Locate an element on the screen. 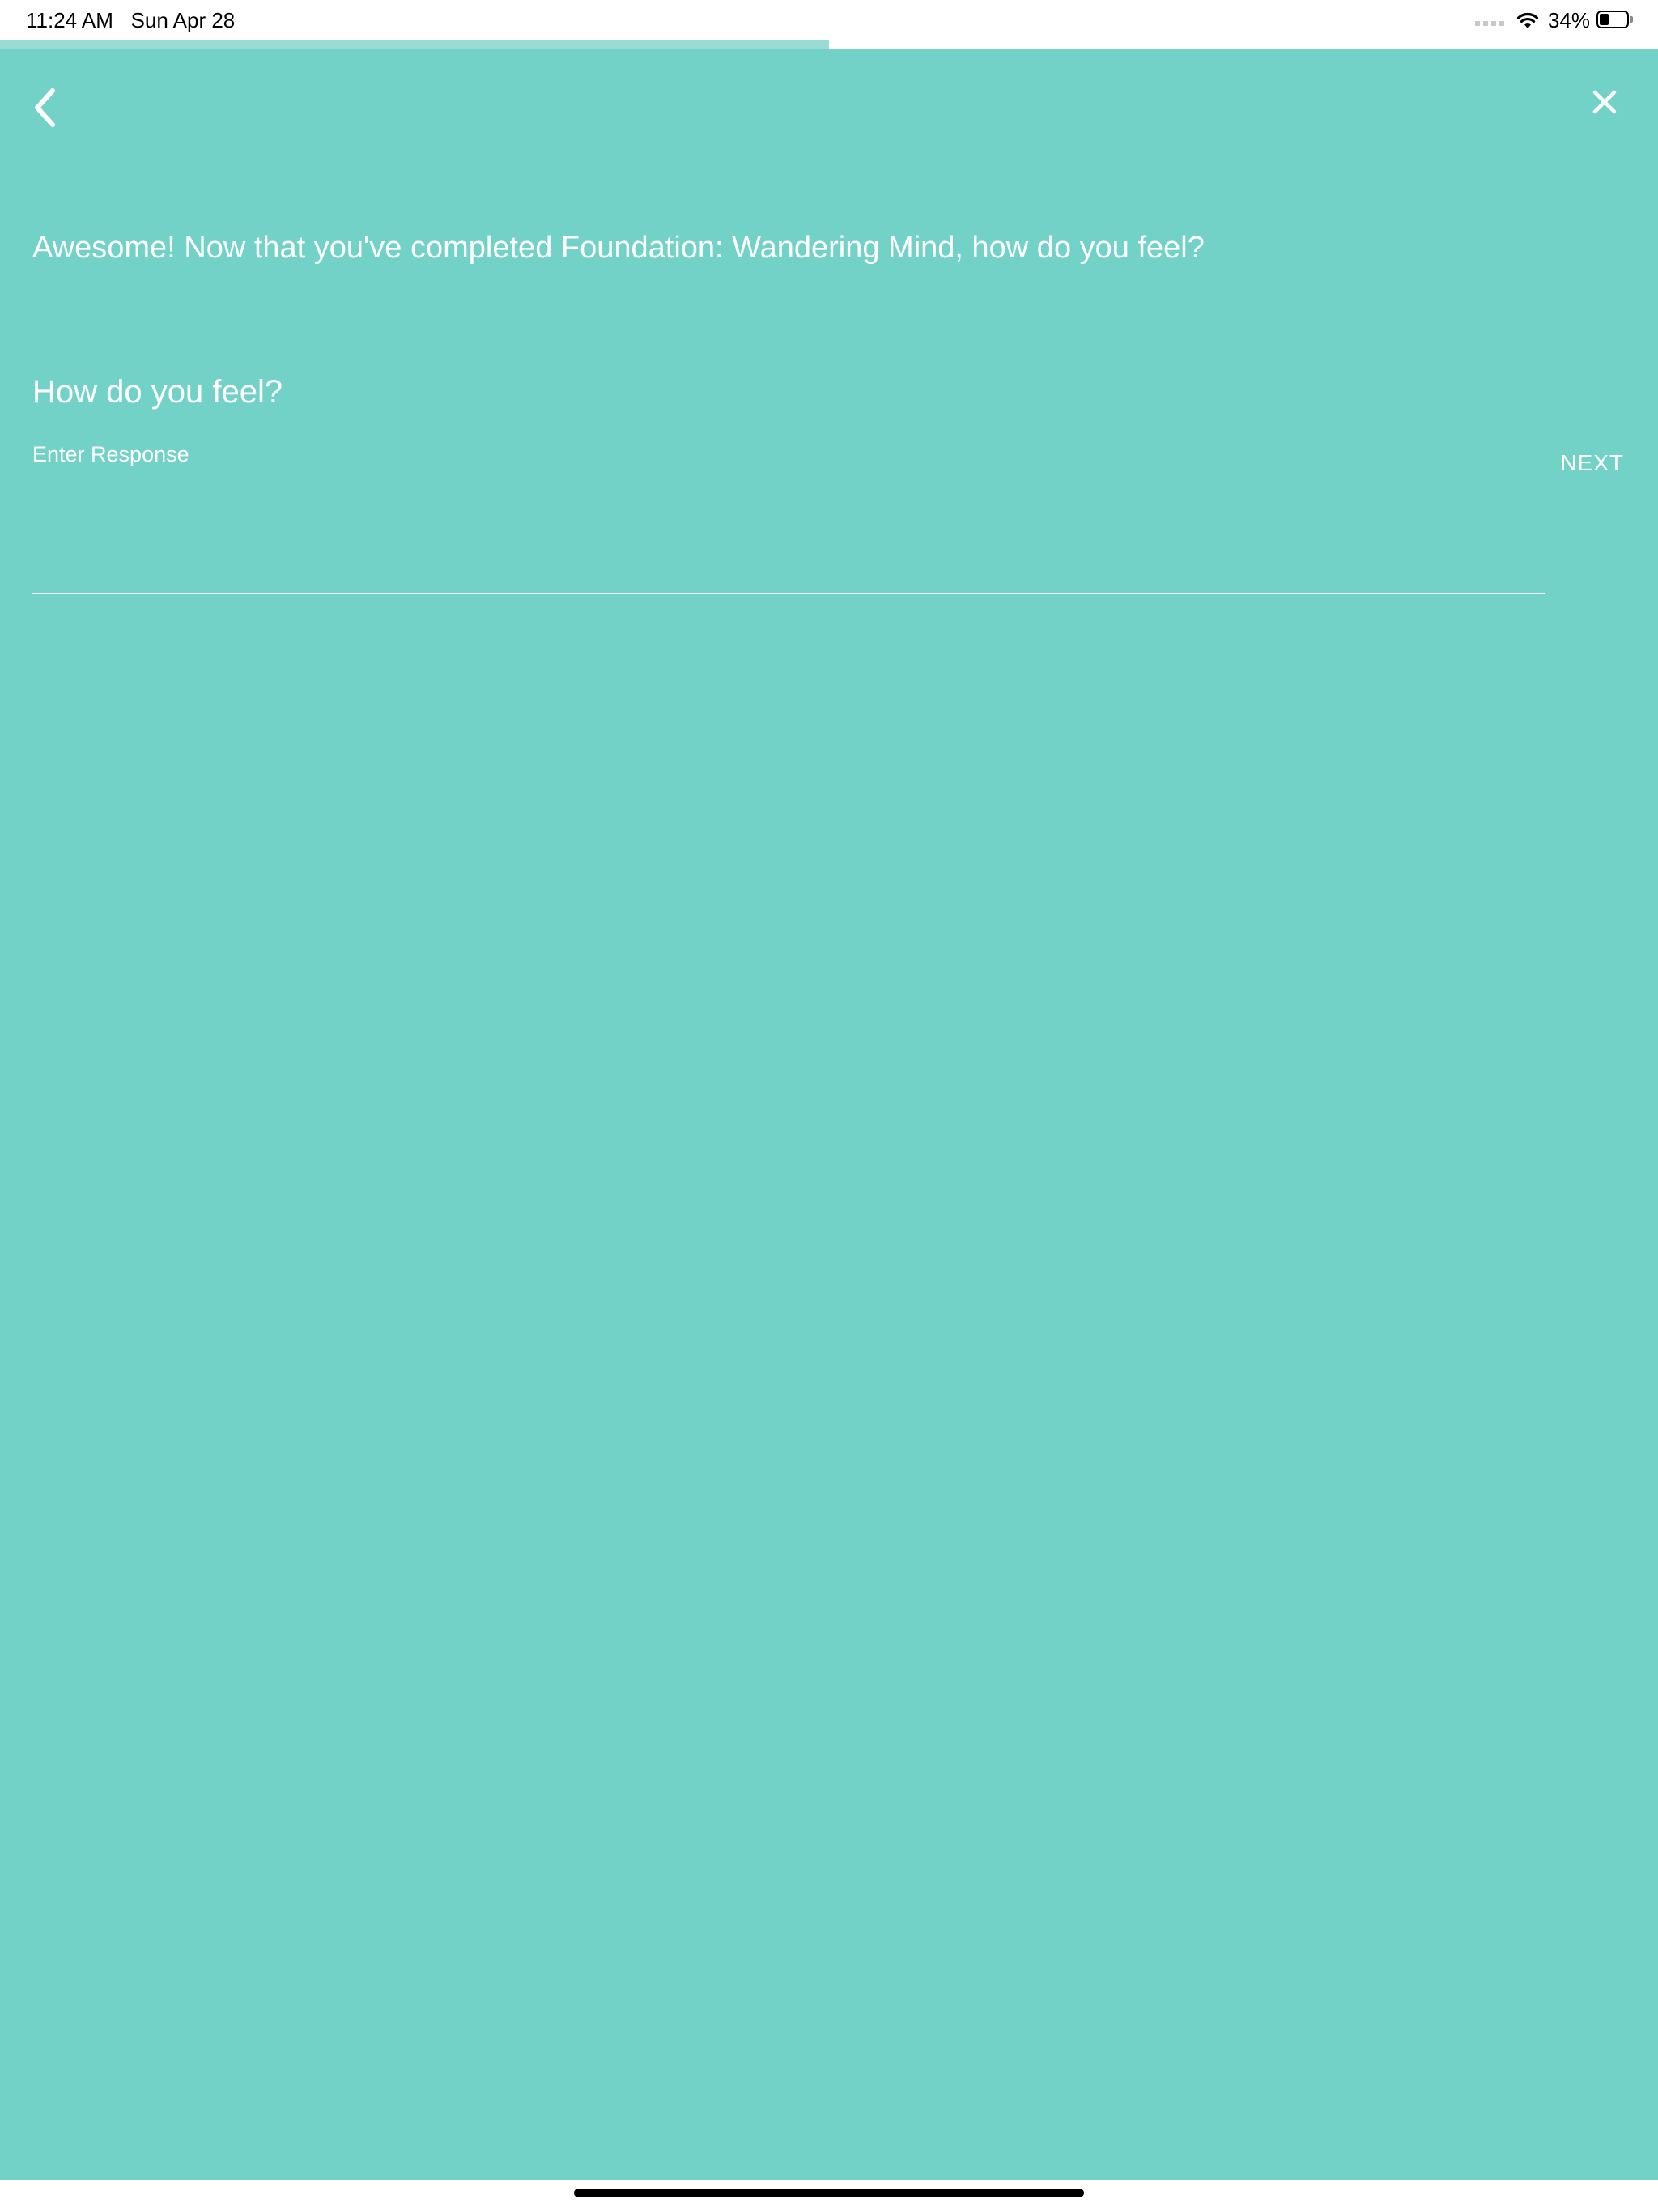 The width and height of the screenshot is (1658, 2212). battery-fill is located at coordinates (1604, 19).